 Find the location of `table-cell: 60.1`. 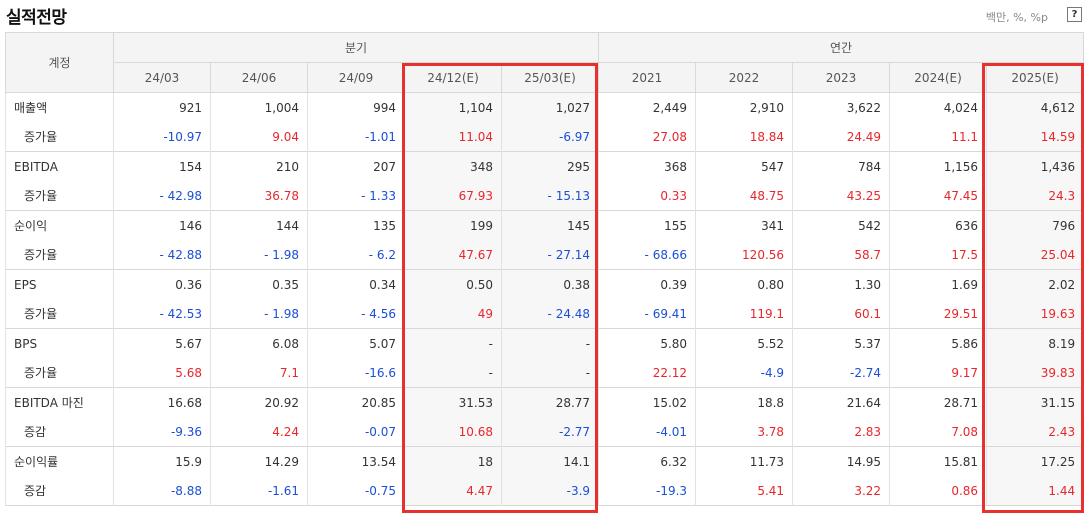

table-cell: 60.1 is located at coordinates (841, 314).